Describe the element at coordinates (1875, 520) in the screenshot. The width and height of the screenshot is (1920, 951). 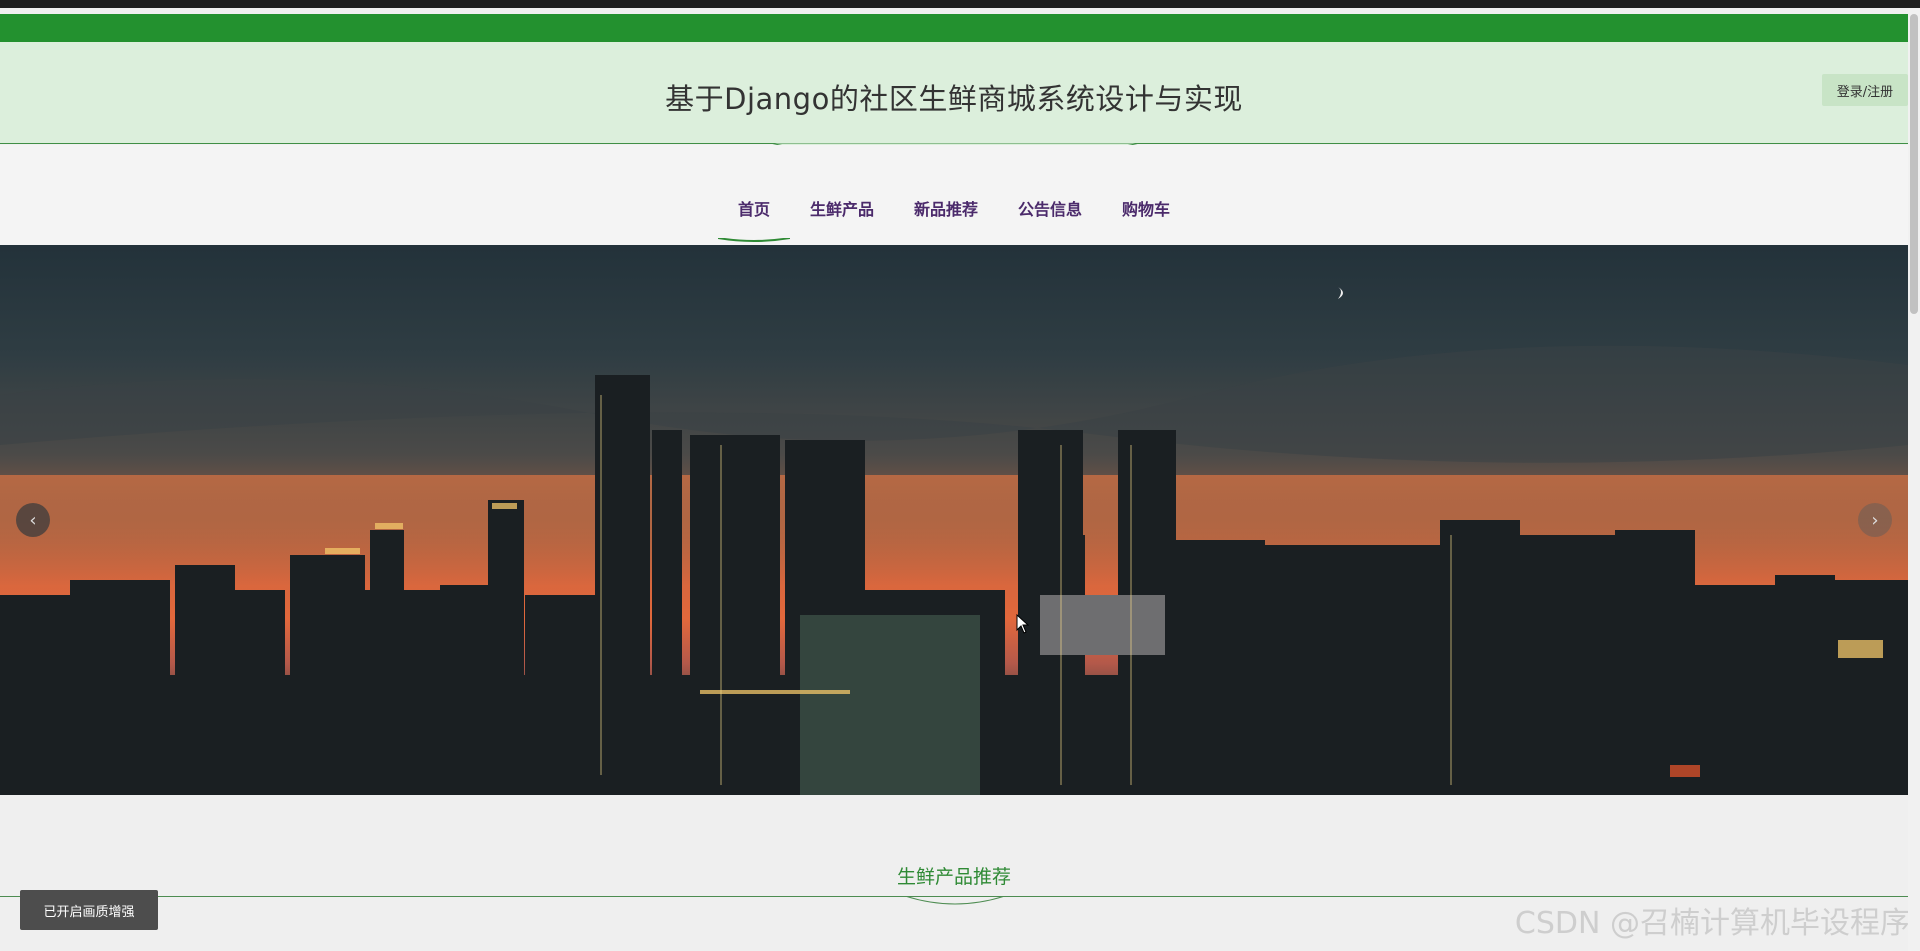
I see `carousel-next-button: ›` at that location.